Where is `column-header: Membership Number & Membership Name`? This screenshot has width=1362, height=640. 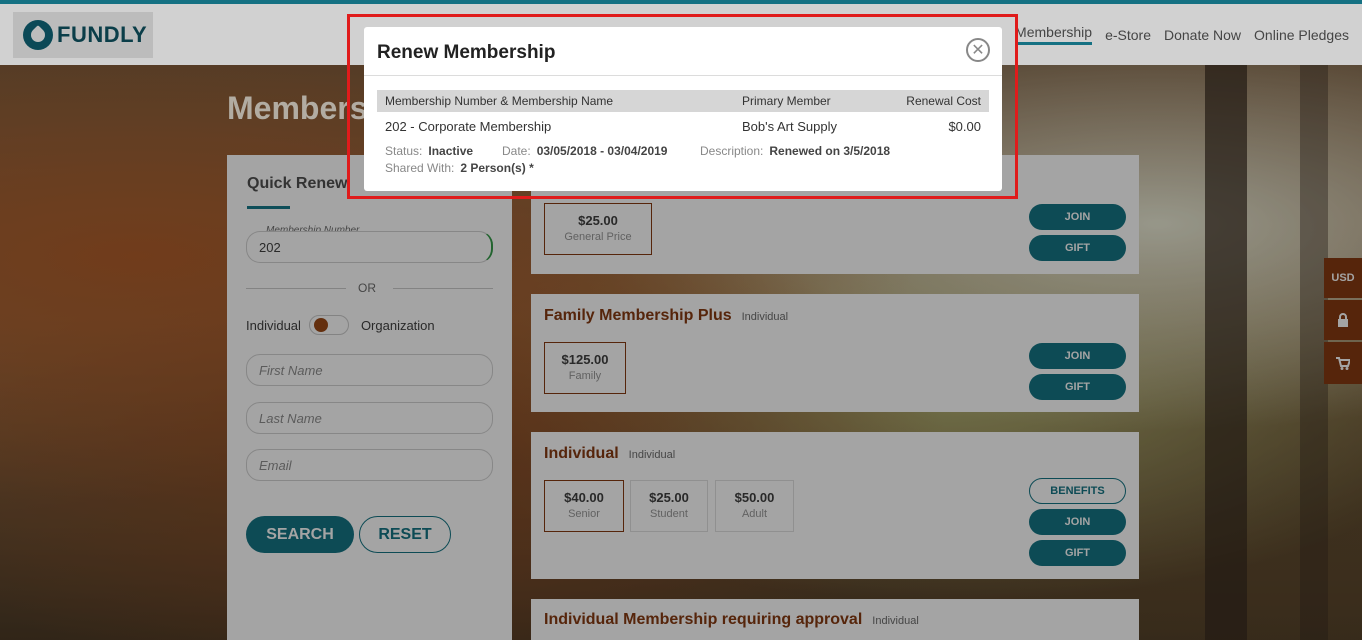
column-header: Membership Number & Membership Name is located at coordinates (499, 101).